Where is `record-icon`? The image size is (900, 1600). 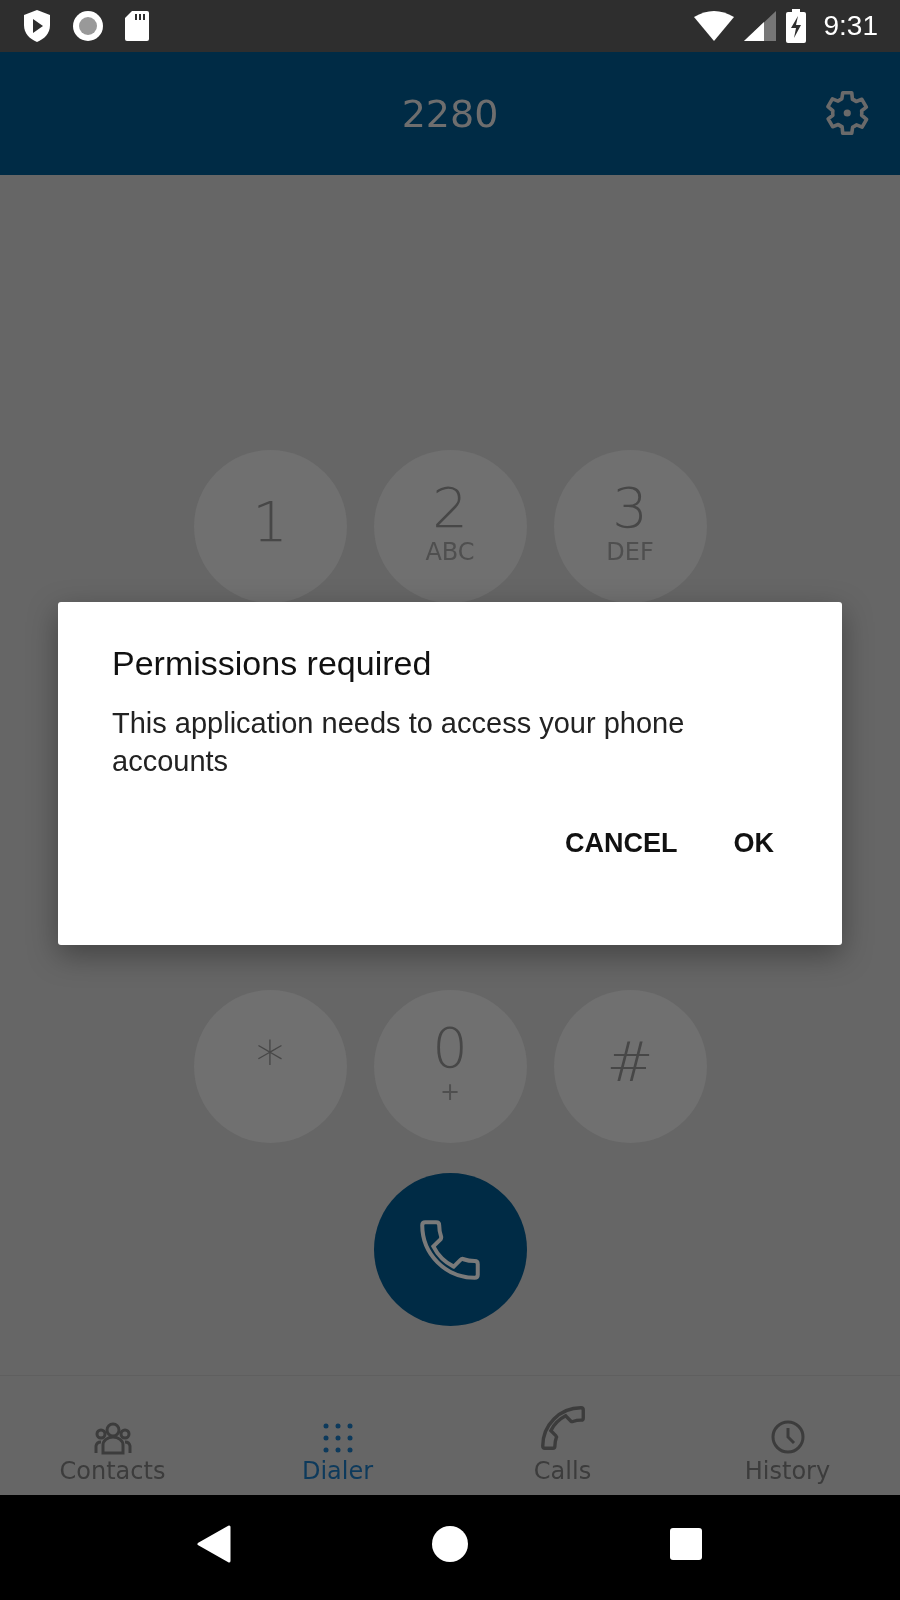
record-icon is located at coordinates (88, 26).